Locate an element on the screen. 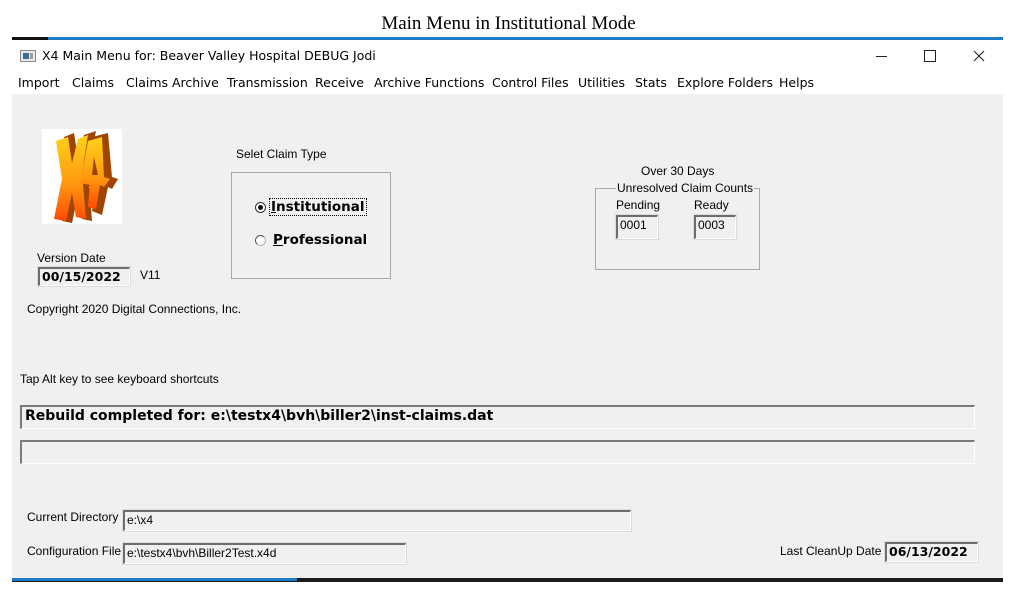  pending-count-field: 0001 is located at coordinates (637, 227).